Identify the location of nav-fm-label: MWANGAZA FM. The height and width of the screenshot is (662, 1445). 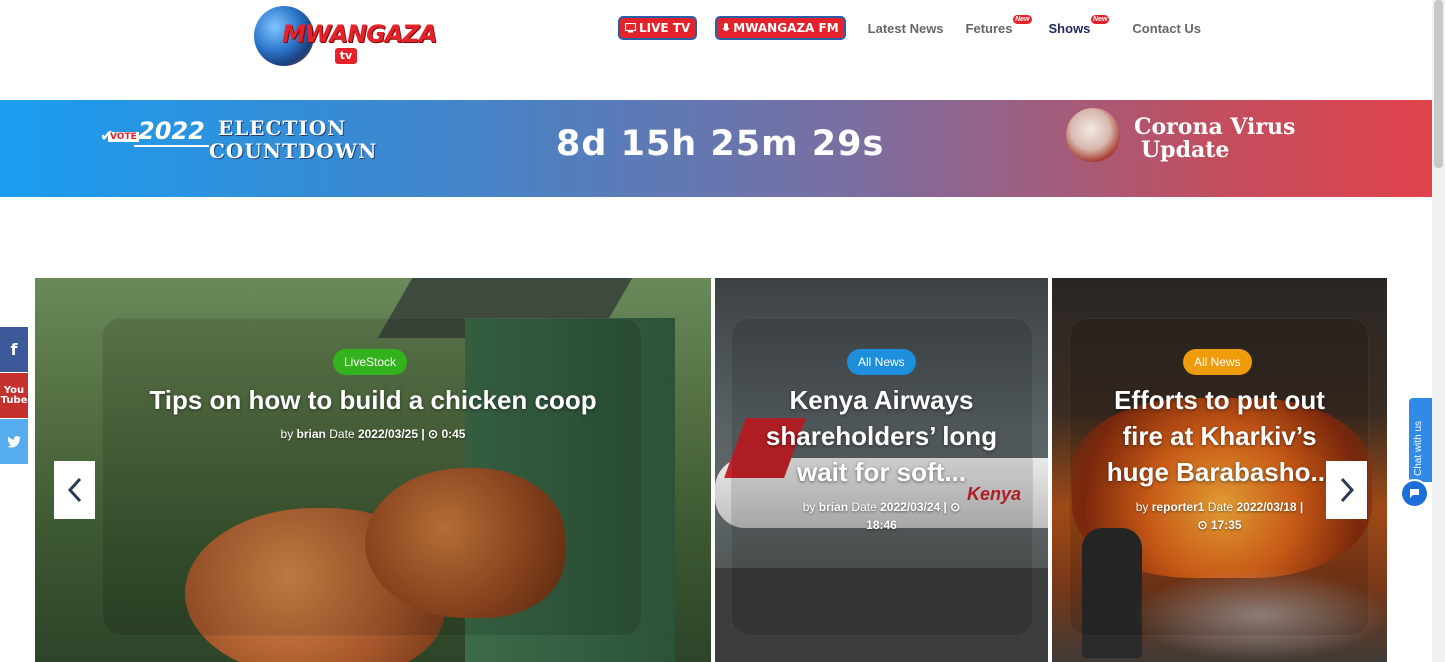
(786, 28).